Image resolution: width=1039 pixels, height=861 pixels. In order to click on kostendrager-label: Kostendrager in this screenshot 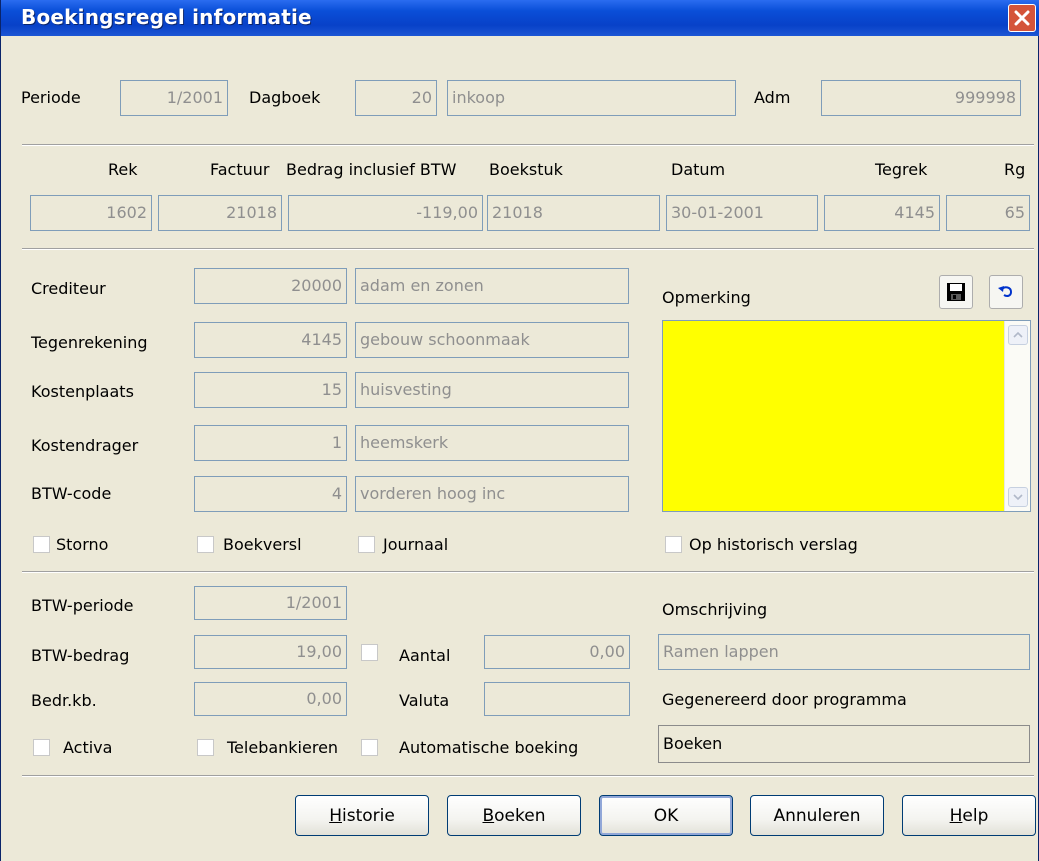, I will do `click(85, 445)`.